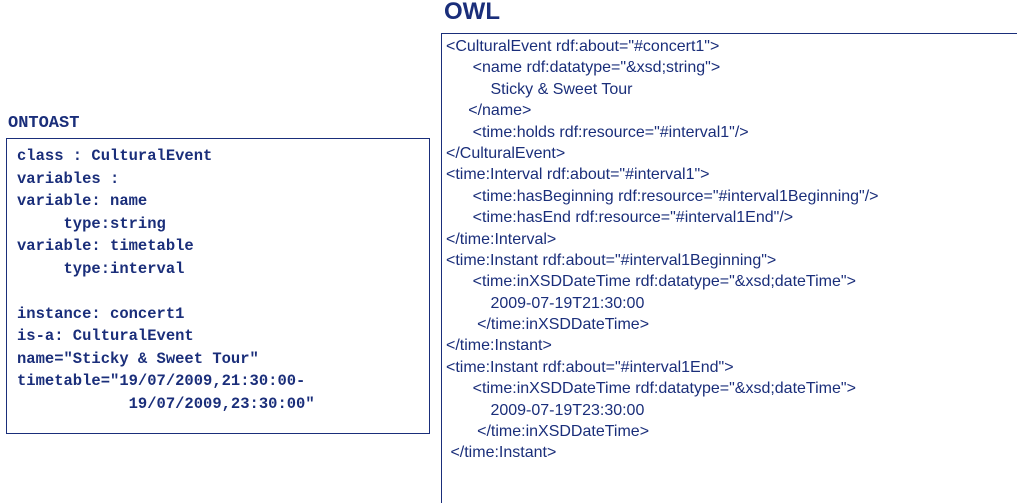  What do you see at coordinates (101, 313) in the screenshot?
I see `ontoast-line: instance: concert1` at bounding box center [101, 313].